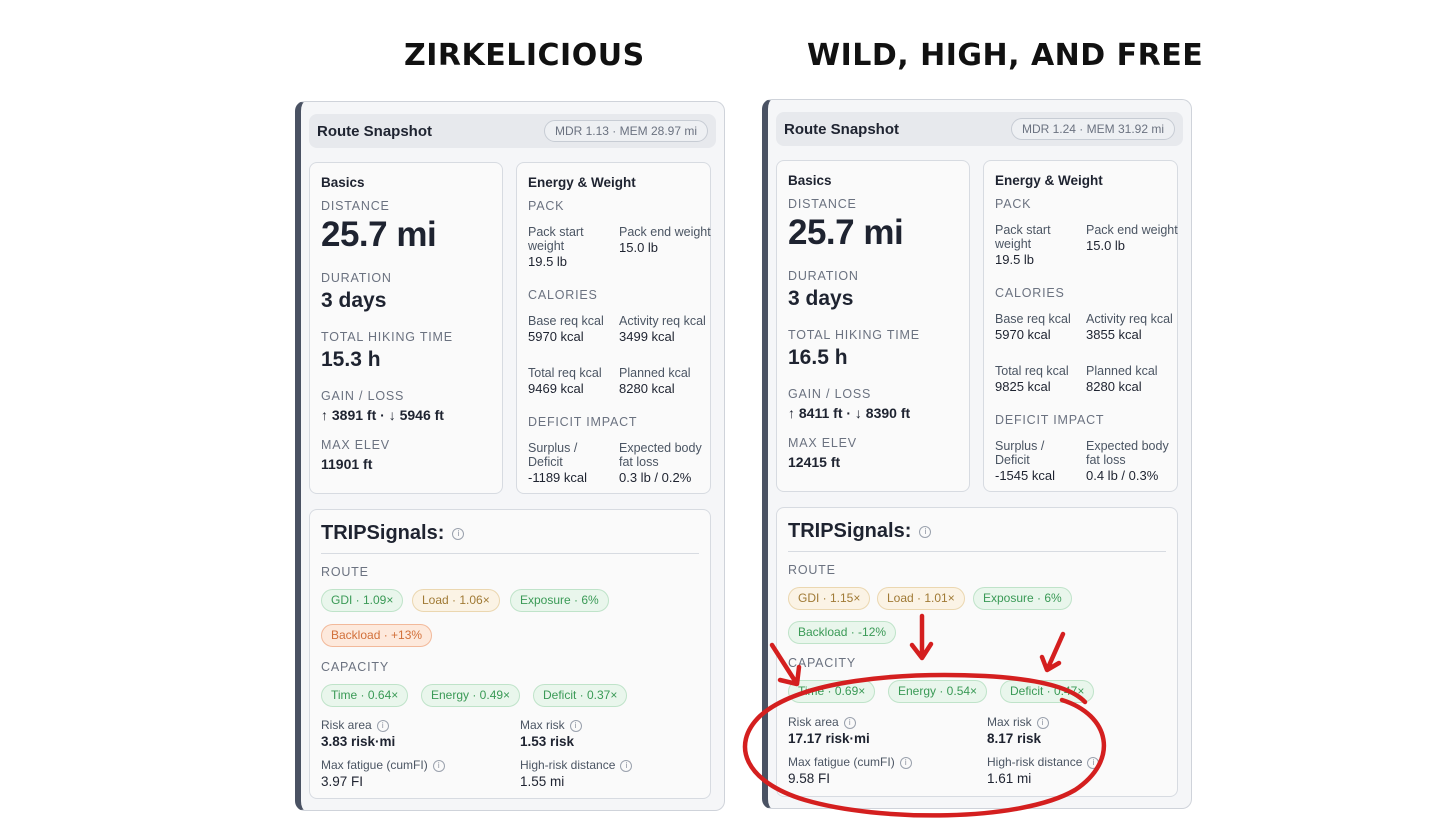  What do you see at coordinates (358, 741) in the screenshot?
I see `risk-area-value: 3.83 risk·mi` at bounding box center [358, 741].